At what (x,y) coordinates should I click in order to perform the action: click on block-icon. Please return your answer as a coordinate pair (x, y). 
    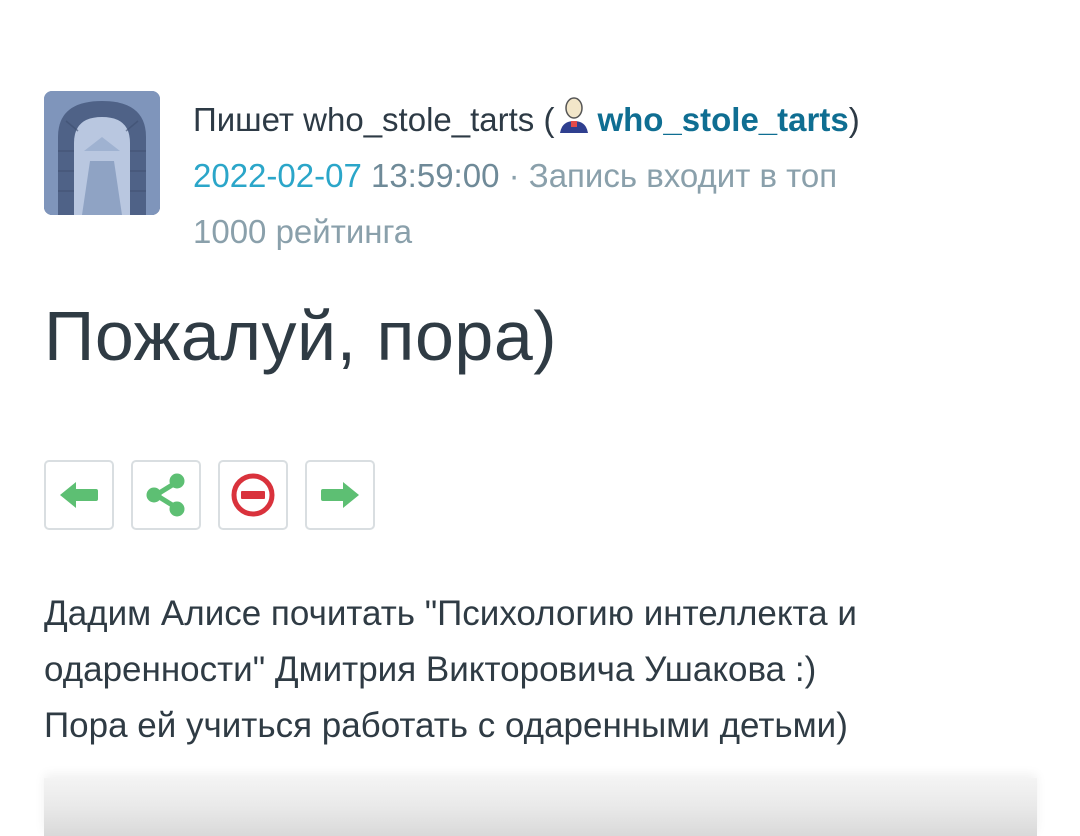
    Looking at the image, I should click on (253, 495).